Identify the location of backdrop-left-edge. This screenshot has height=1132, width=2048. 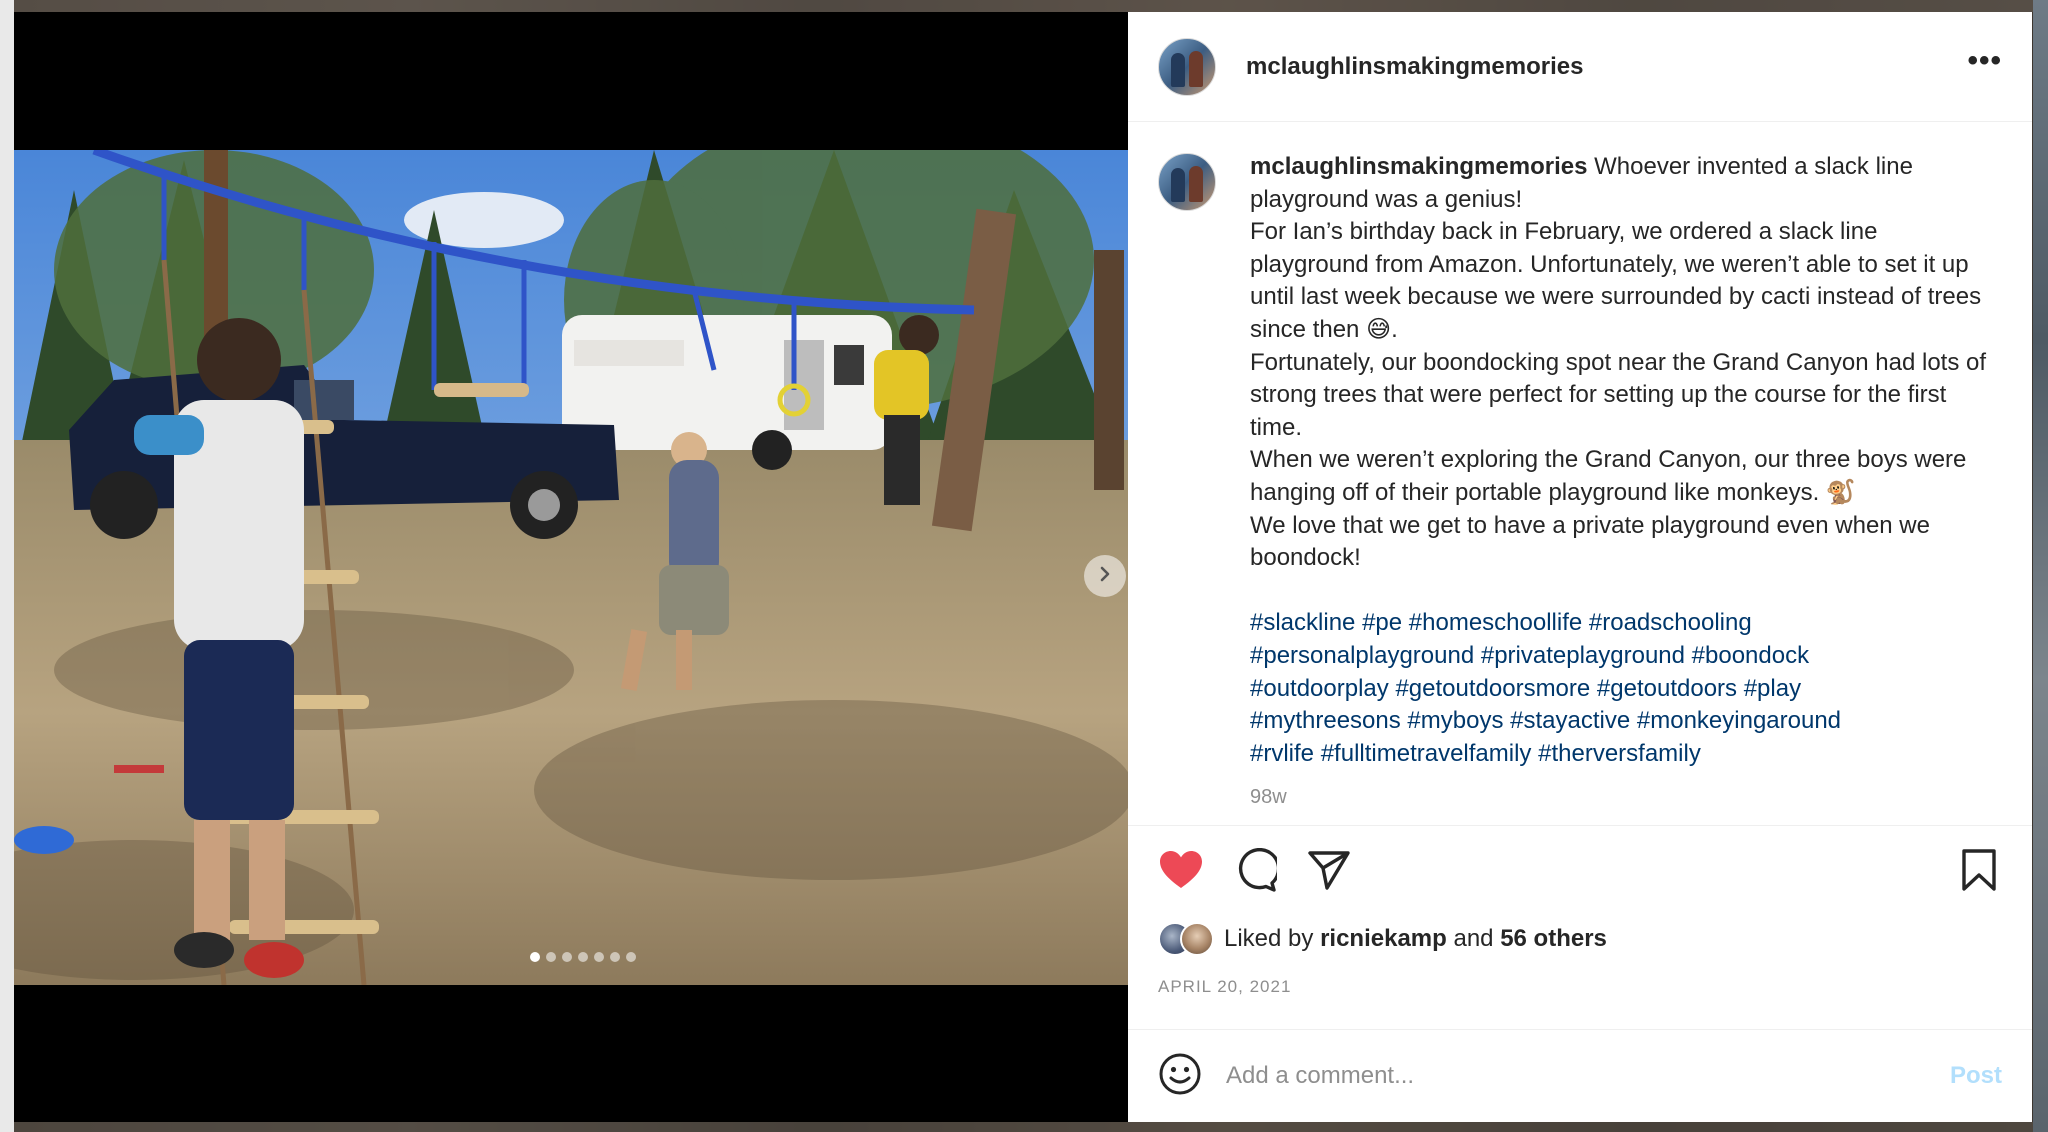
(7, 566).